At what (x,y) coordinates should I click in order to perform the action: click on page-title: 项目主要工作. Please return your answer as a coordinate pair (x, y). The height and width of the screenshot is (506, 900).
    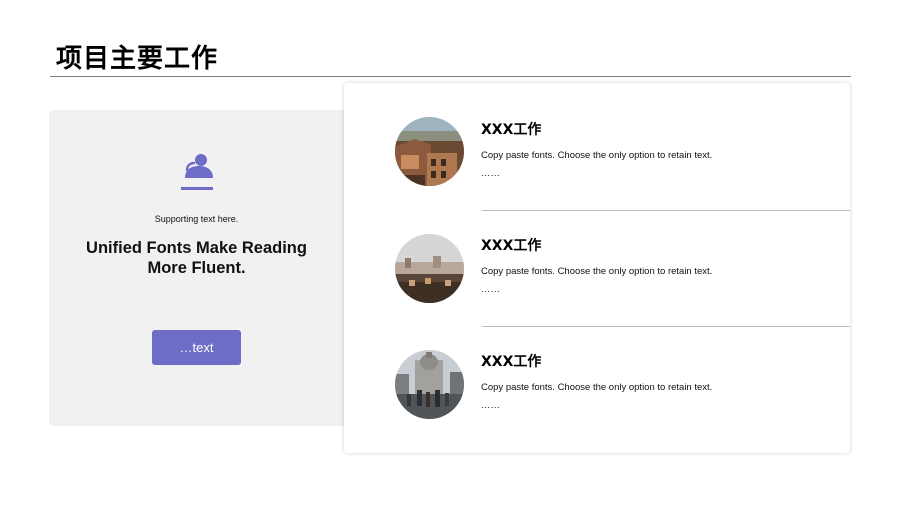
    Looking at the image, I should click on (137, 59).